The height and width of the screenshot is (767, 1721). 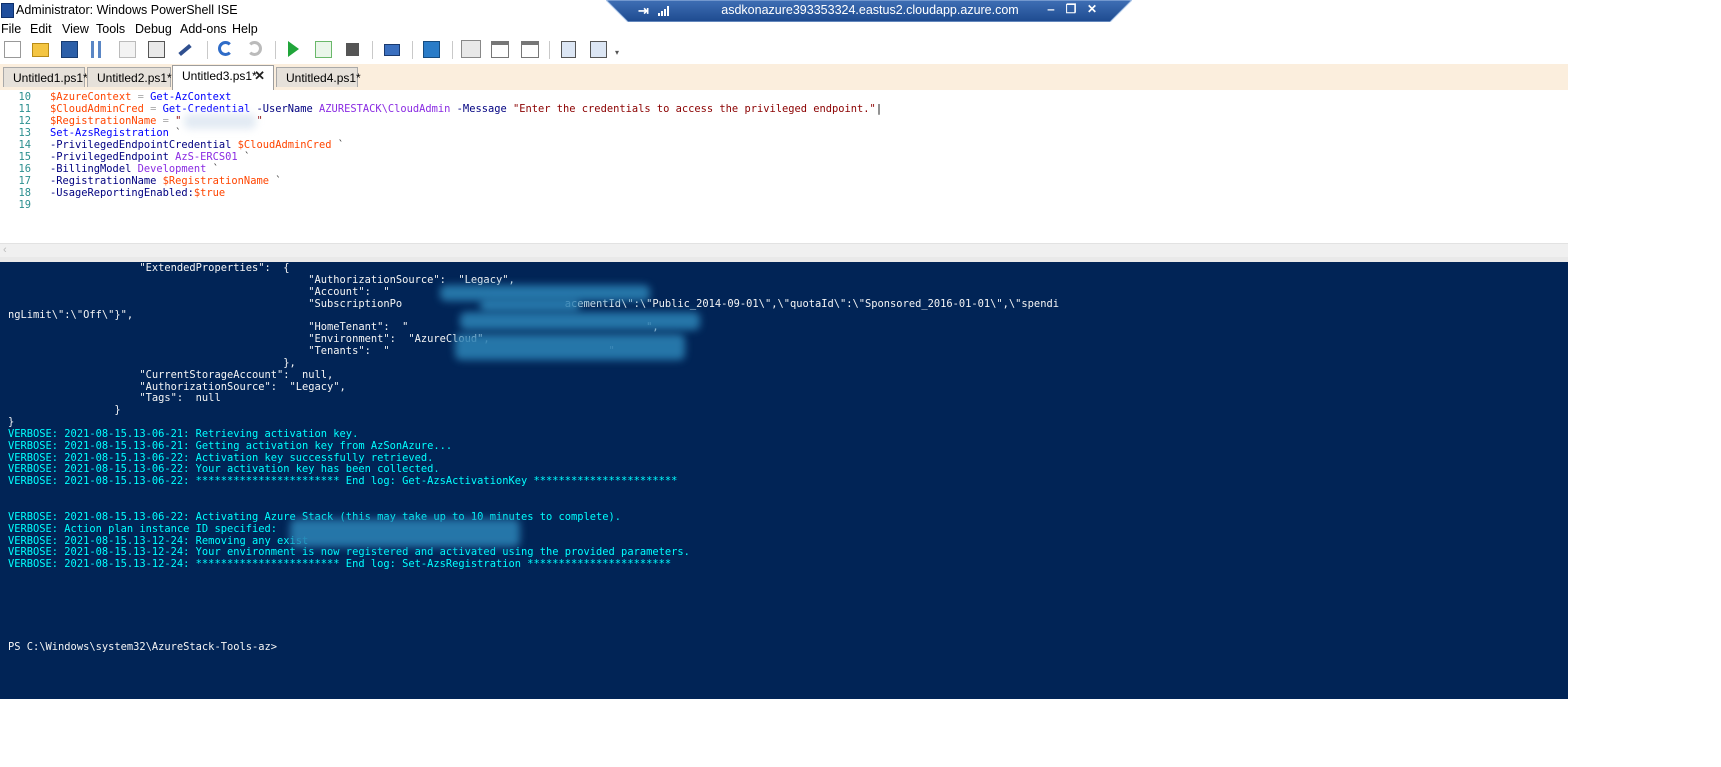 I want to click on tab-untitled1: Untitled1.ps1*, so click(x=45, y=77).